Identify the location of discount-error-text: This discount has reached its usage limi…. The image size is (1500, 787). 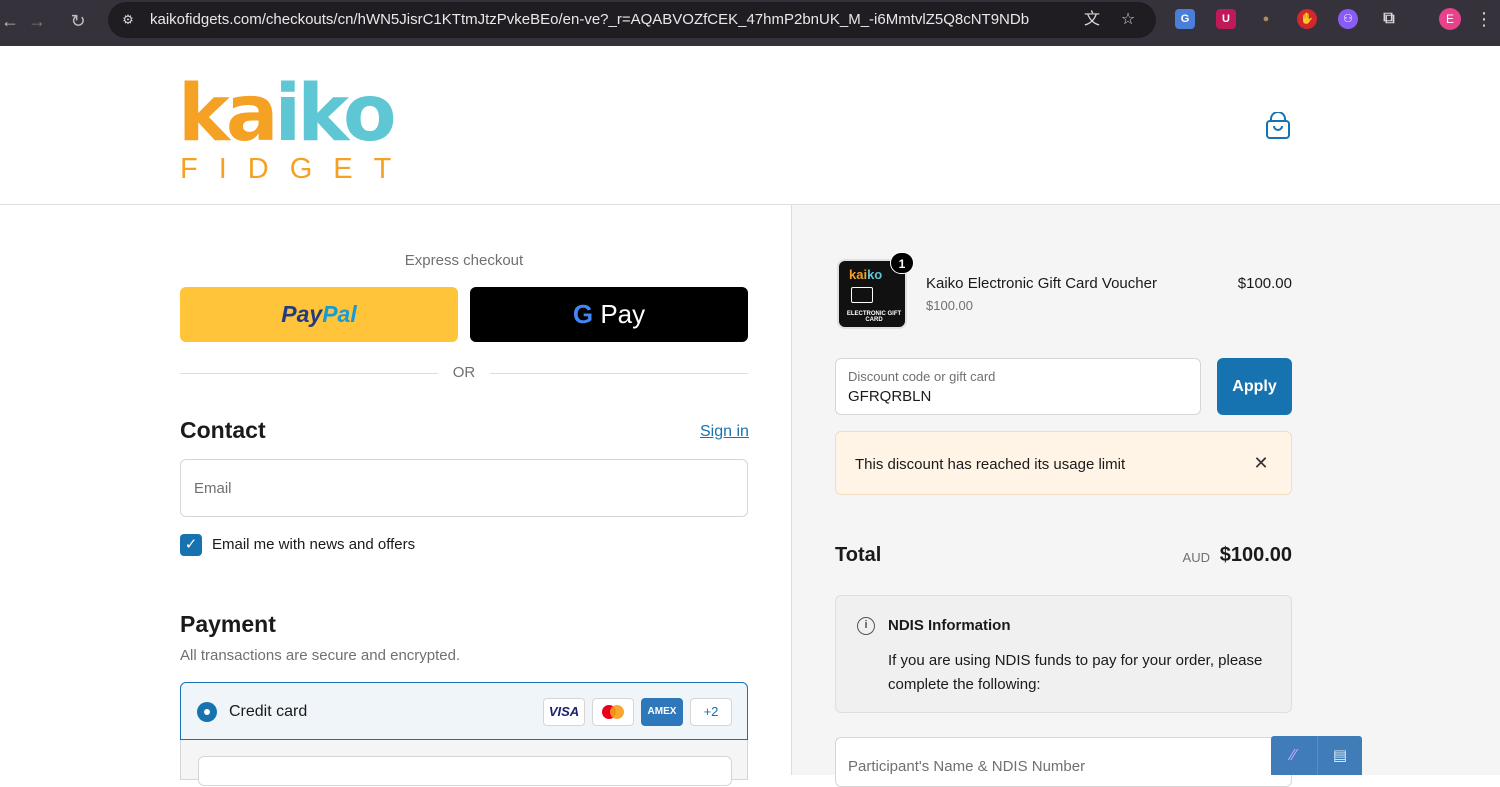
(990, 464).